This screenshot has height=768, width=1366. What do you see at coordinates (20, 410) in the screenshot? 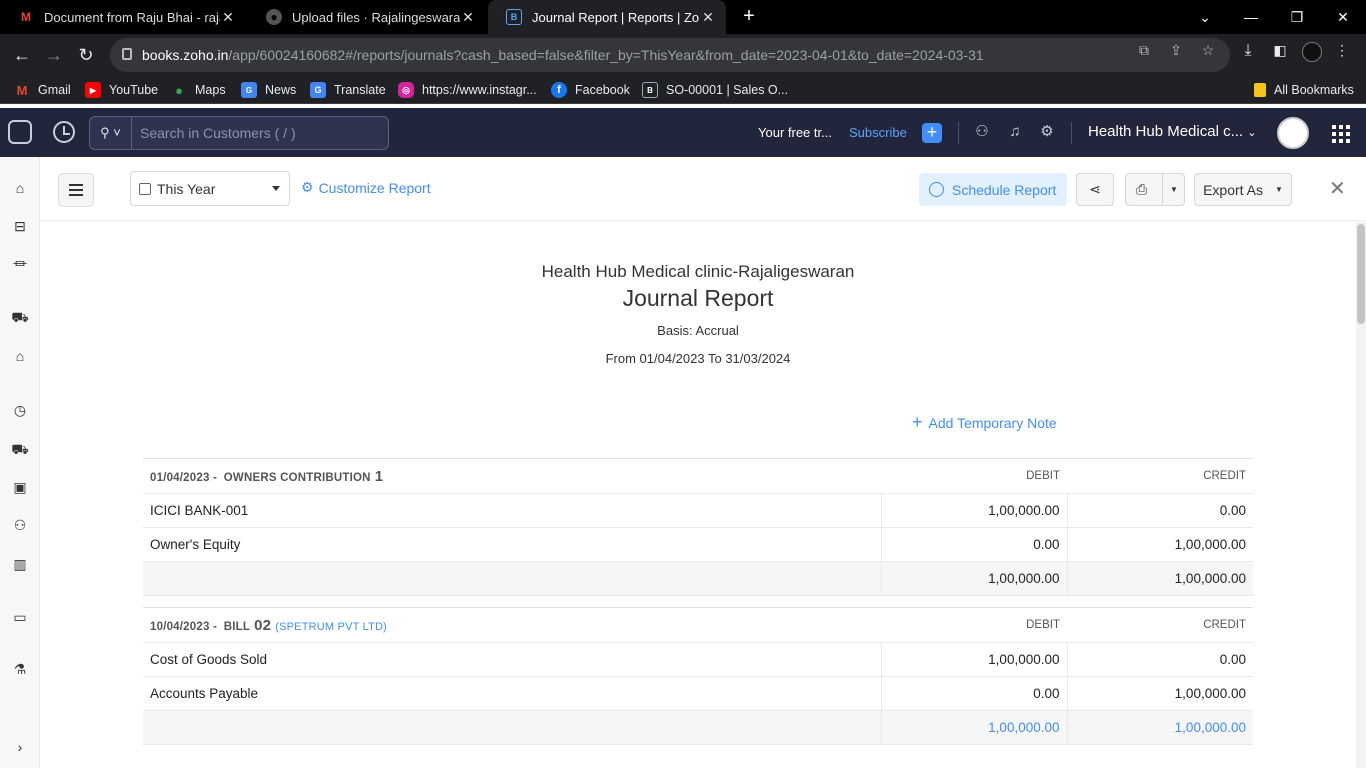
I see `time-tracking-icon: ◷` at bounding box center [20, 410].